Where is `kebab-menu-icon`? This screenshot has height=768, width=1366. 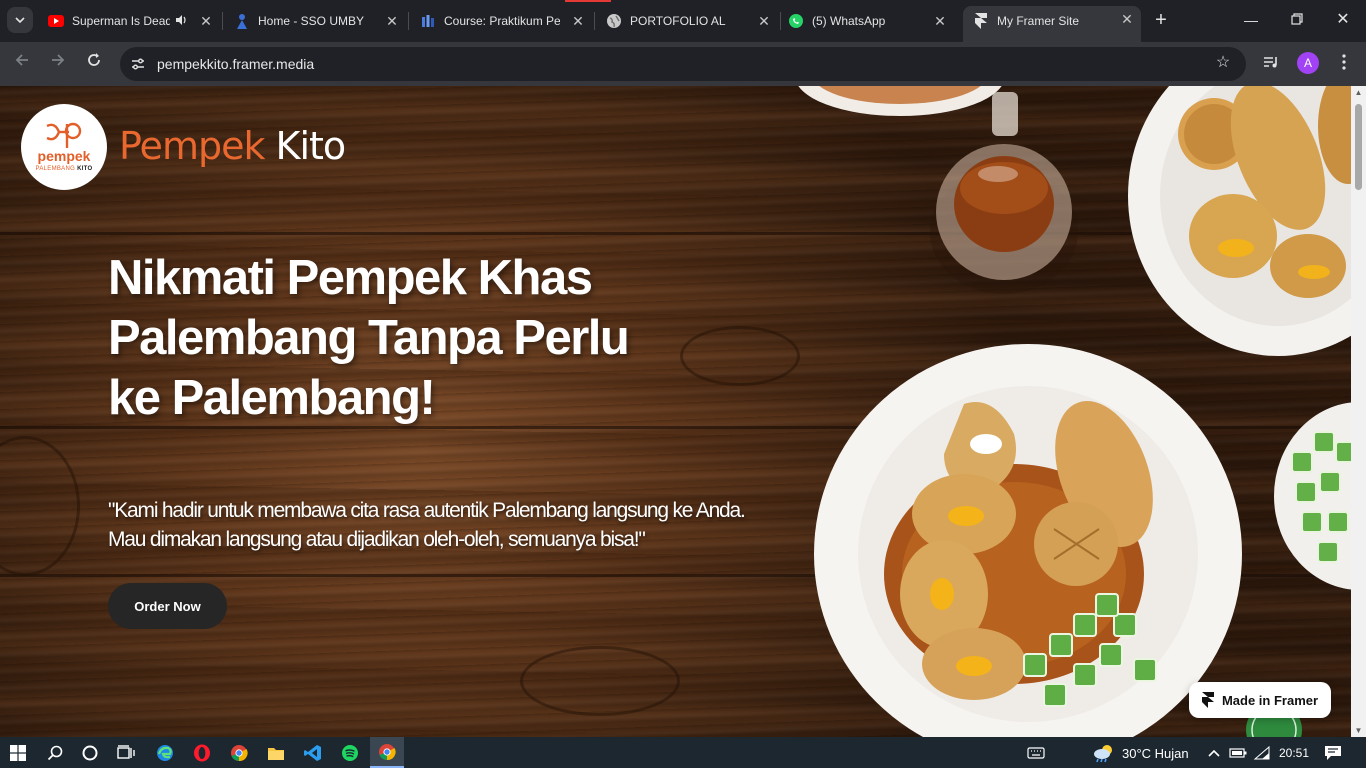 kebab-menu-icon is located at coordinates (1344, 62).